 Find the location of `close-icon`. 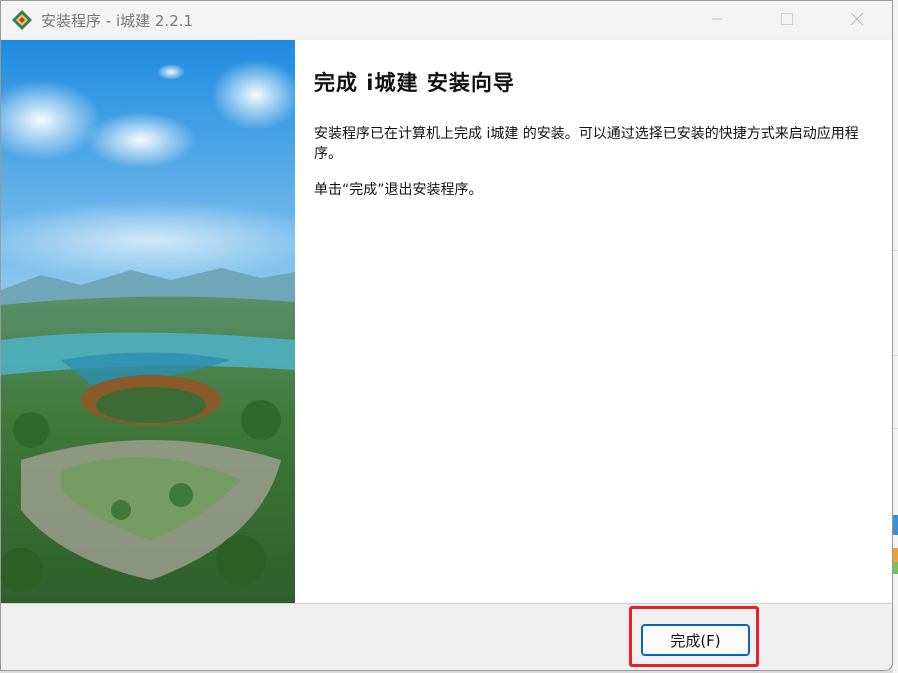

close-icon is located at coordinates (857, 19).